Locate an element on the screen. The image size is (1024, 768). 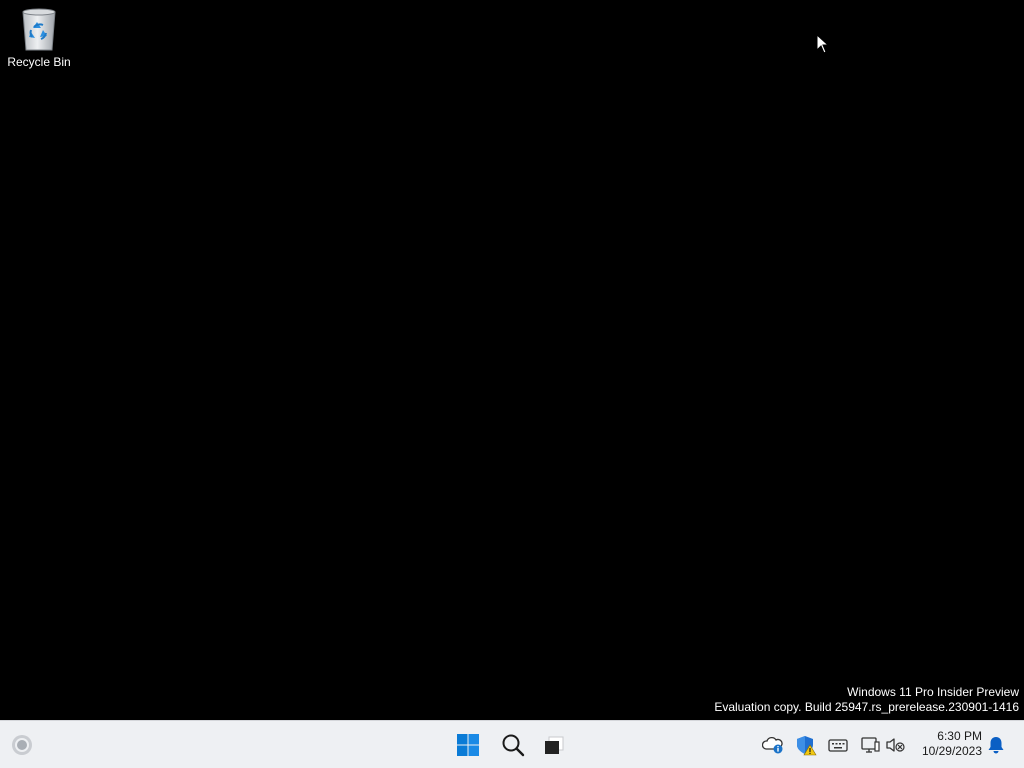
onedrive-info-icon is located at coordinates (772, 745).